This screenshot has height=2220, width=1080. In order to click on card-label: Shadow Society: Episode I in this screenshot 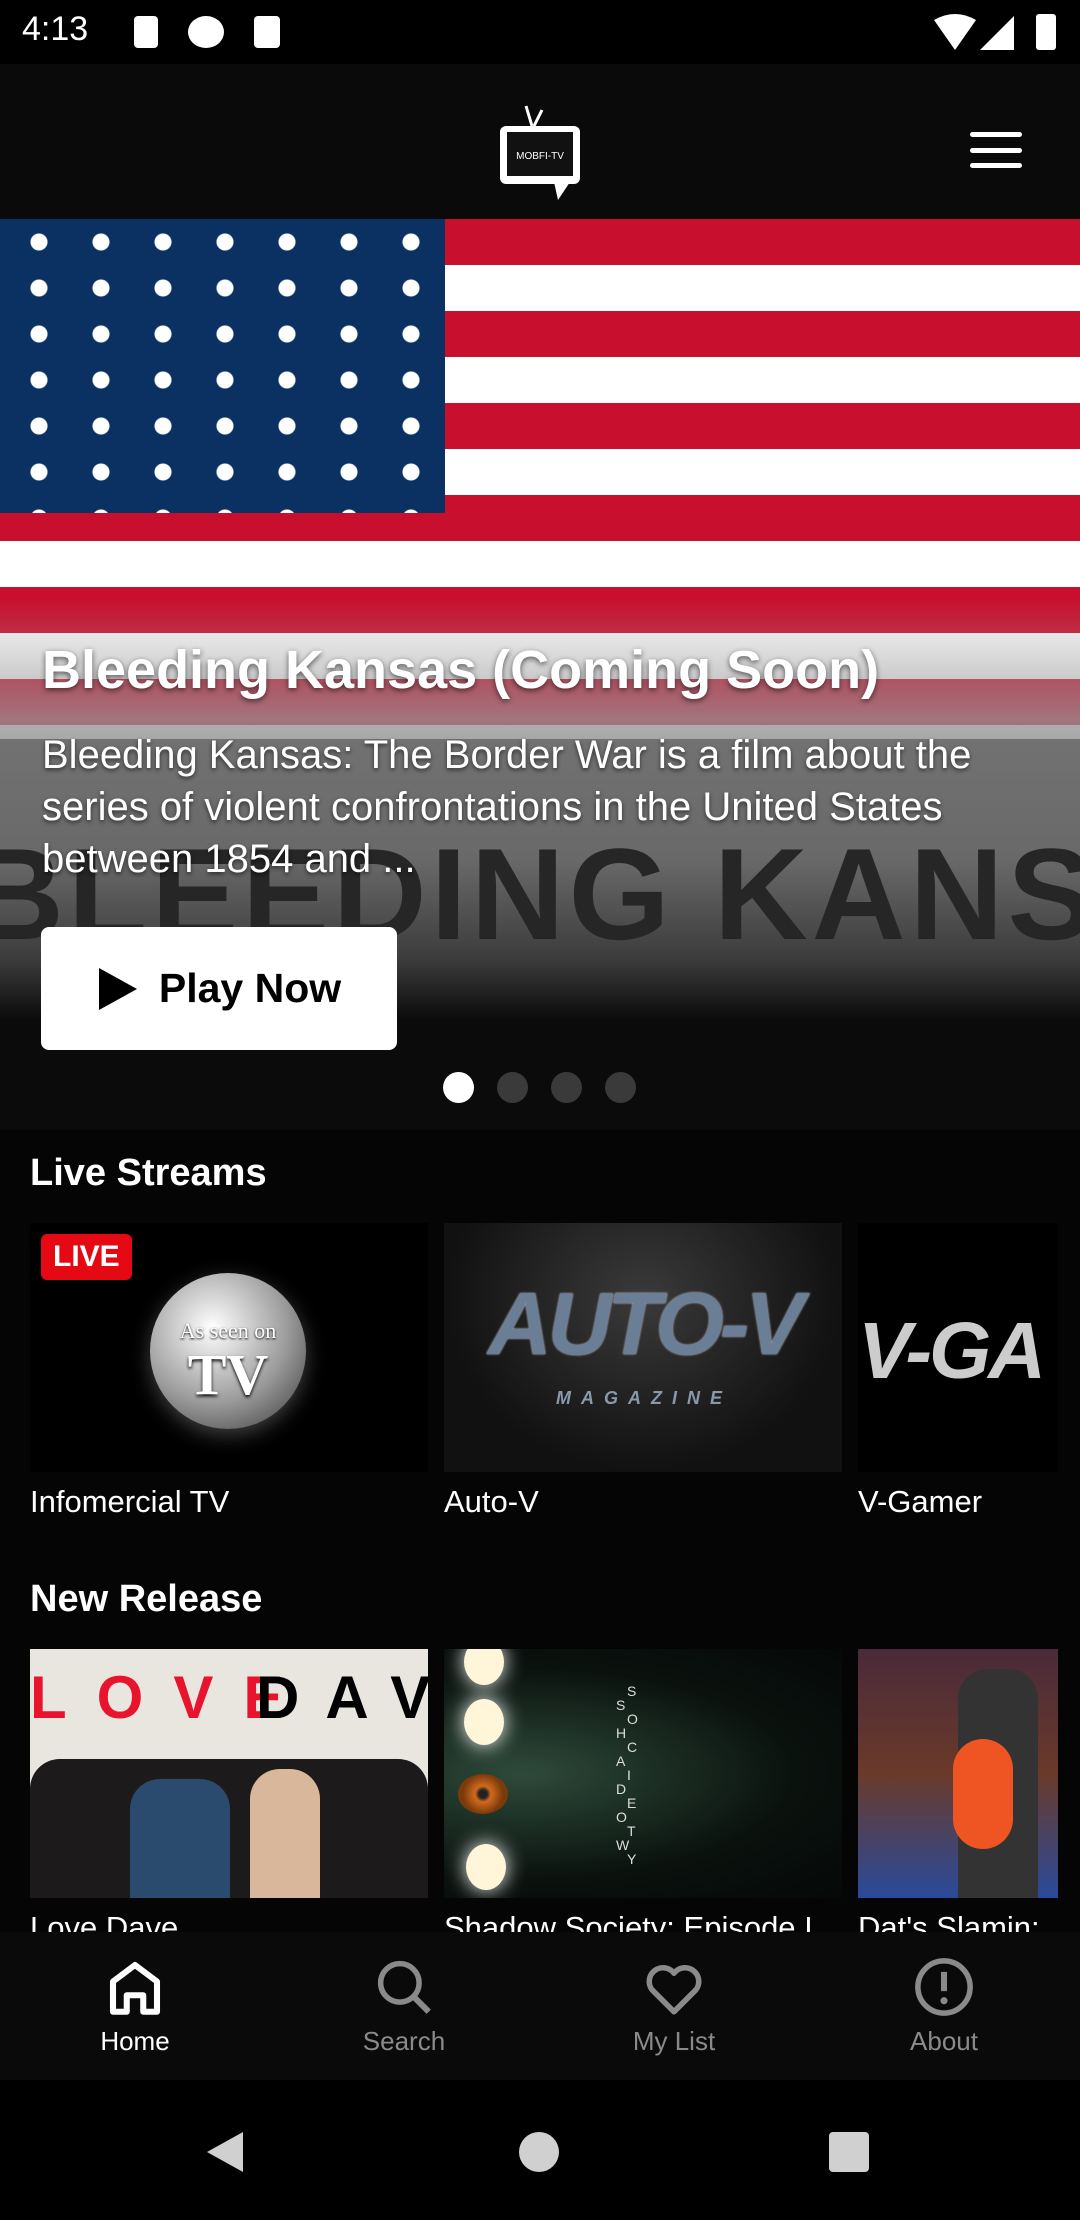, I will do `click(628, 1921)`.